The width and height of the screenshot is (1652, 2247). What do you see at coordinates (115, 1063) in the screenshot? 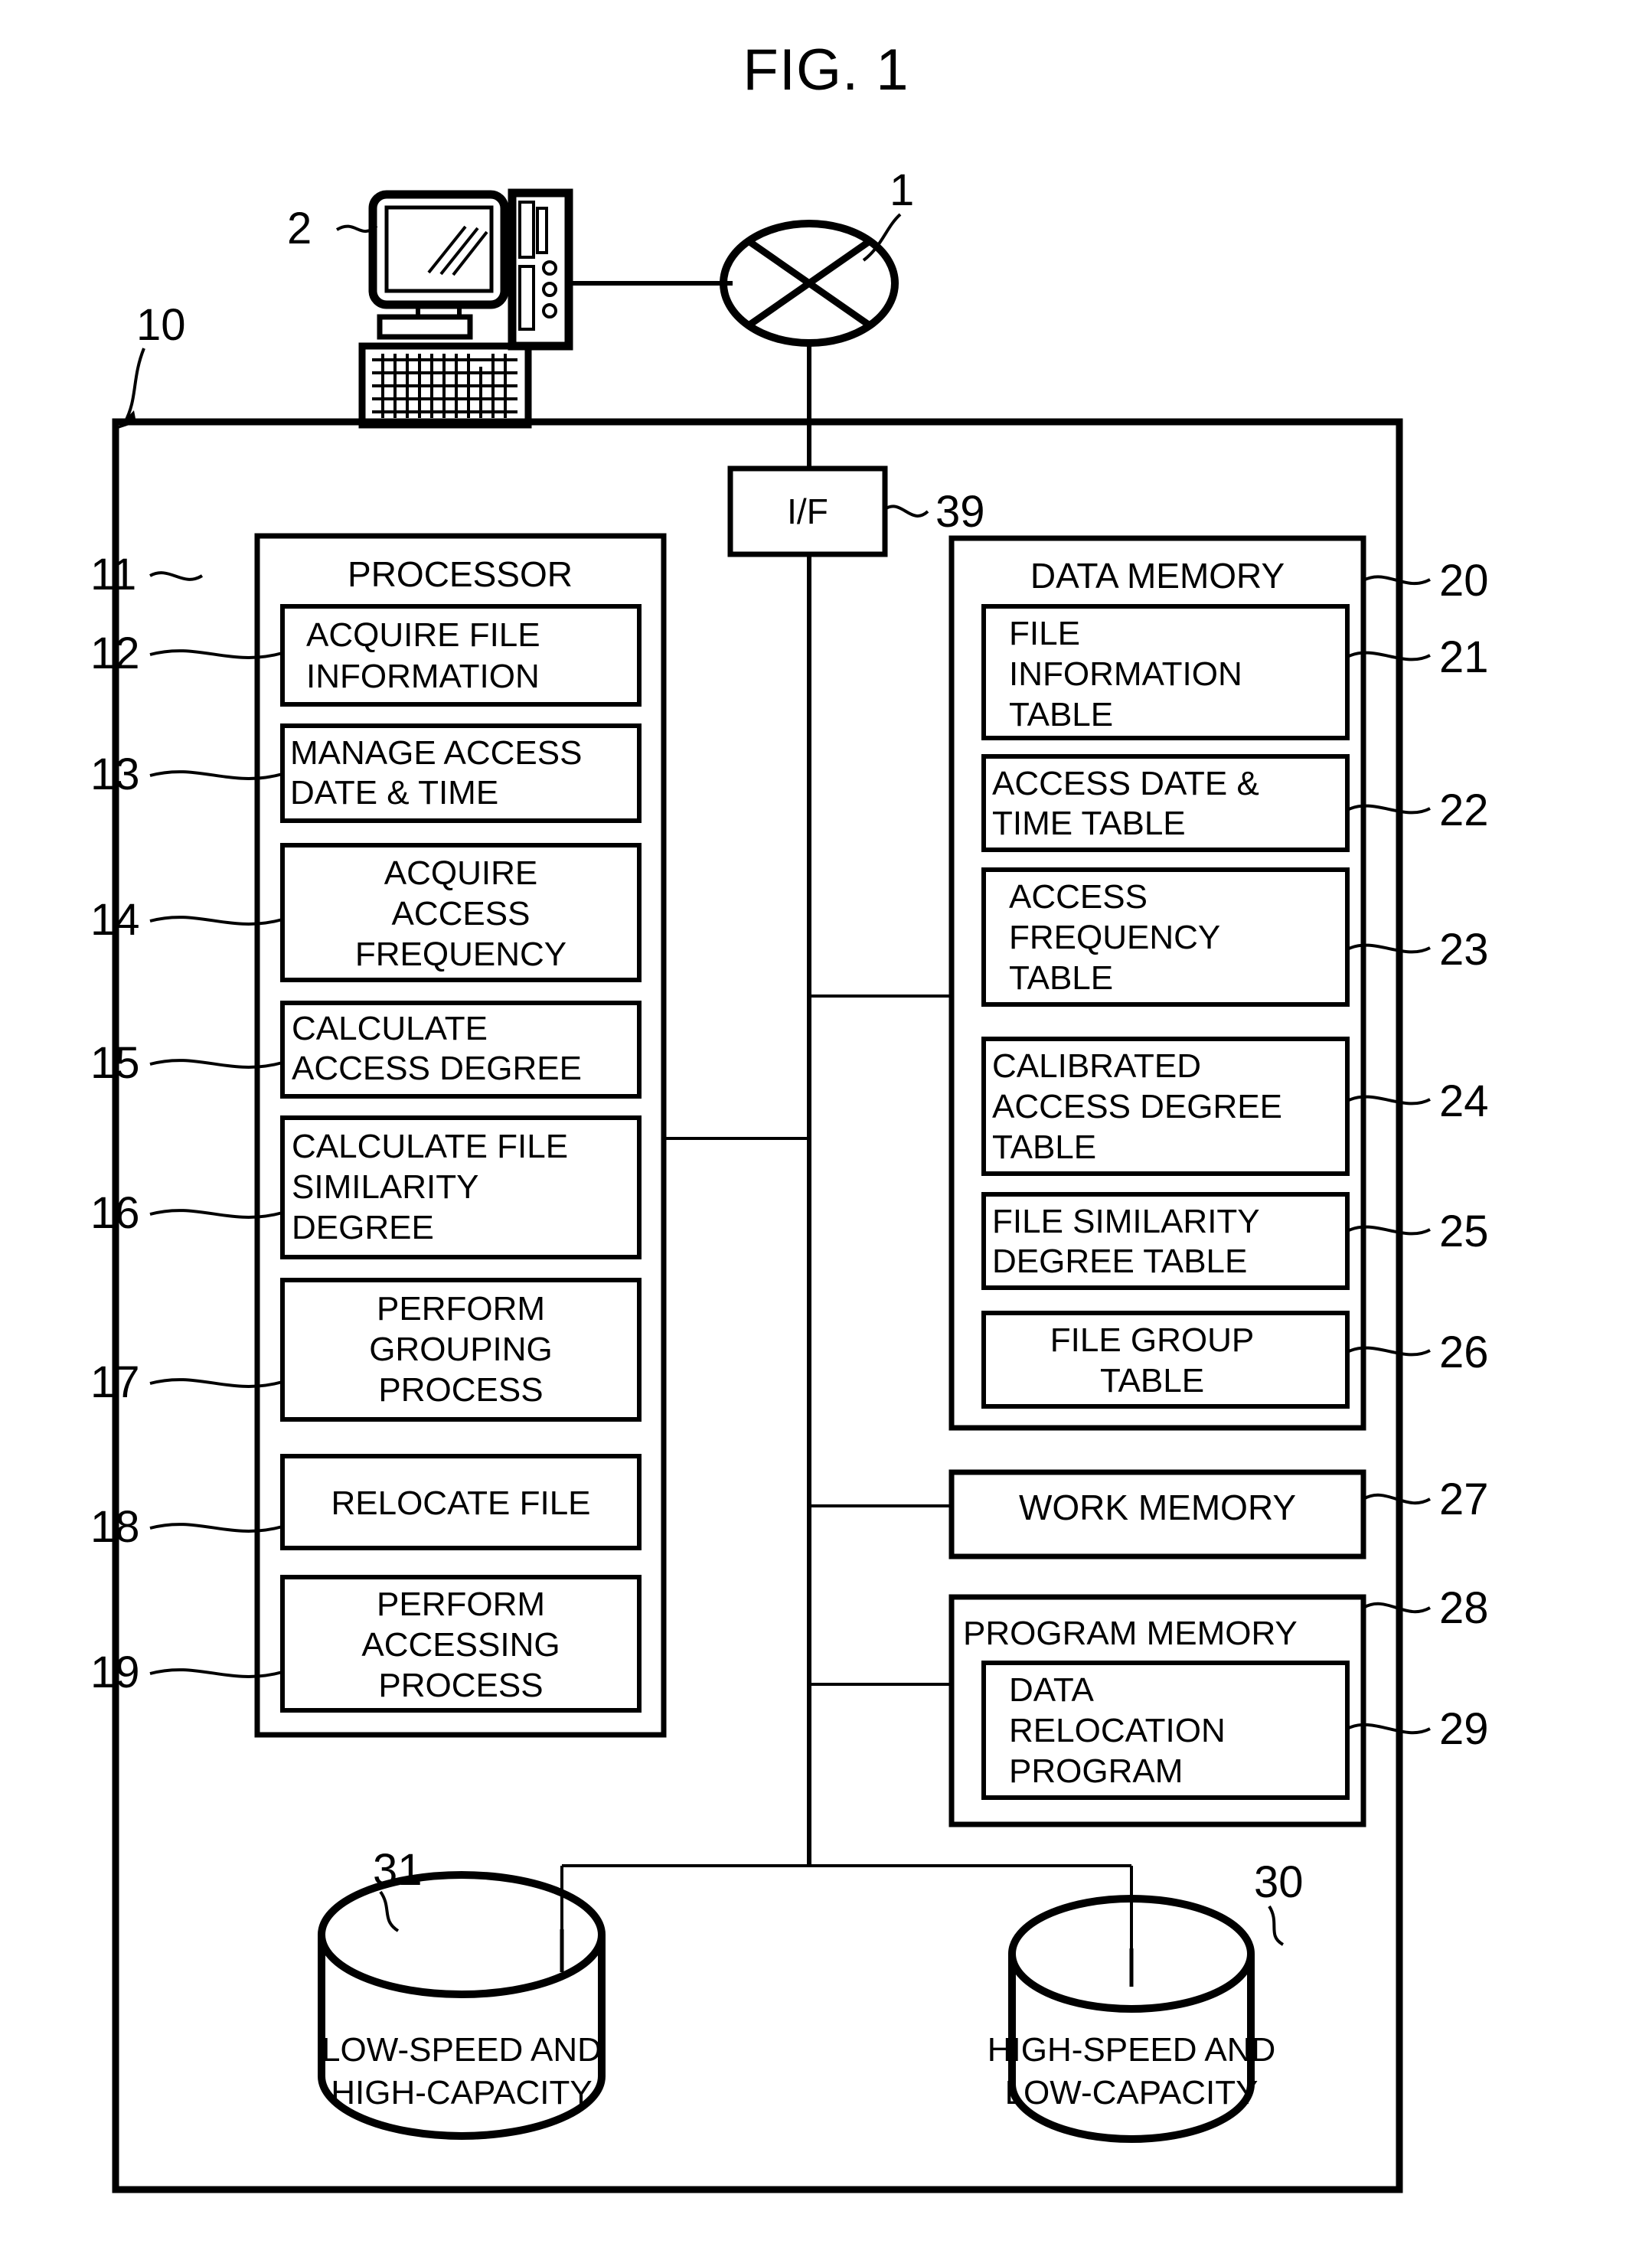
I see `ref-label-calculate-access-degree: 15` at bounding box center [115, 1063].